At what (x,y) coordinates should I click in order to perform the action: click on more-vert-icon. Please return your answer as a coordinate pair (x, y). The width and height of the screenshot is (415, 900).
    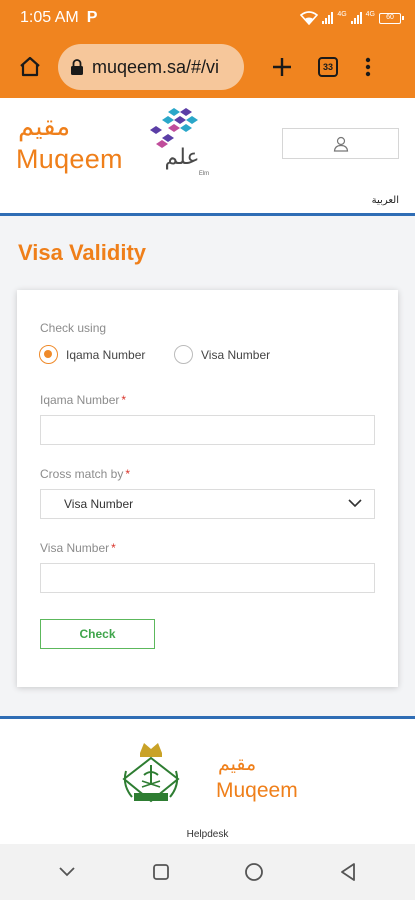
    Looking at the image, I should click on (368, 67).